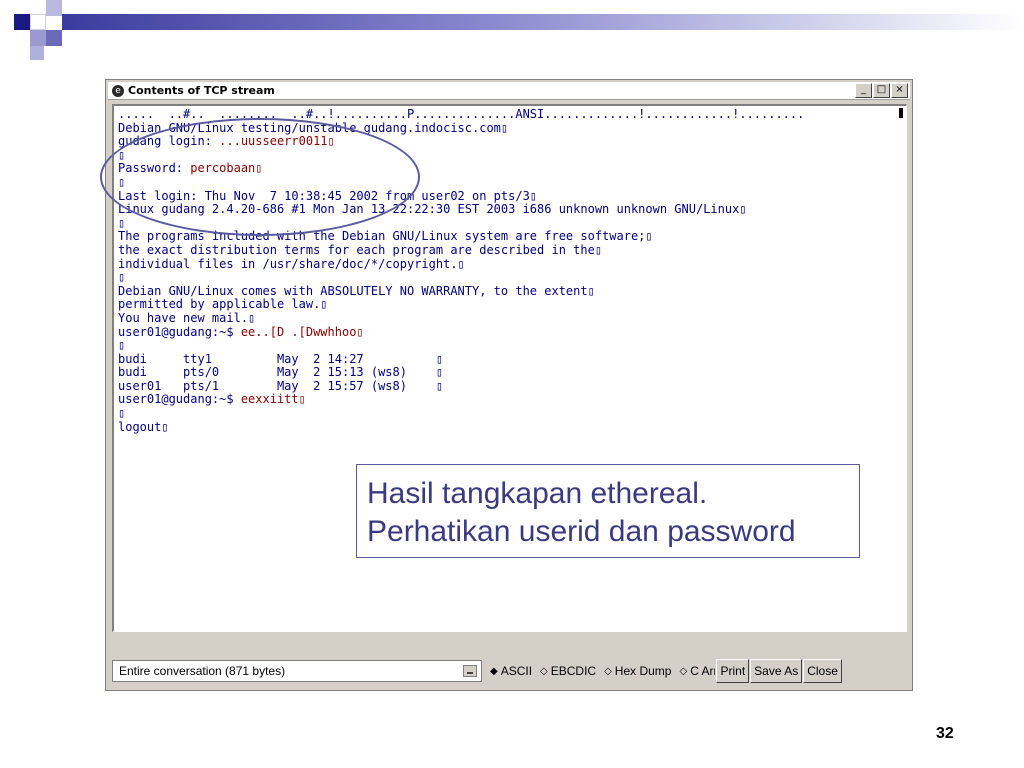 The height and width of the screenshot is (768, 1024). What do you see at coordinates (297, 671) in the screenshot?
I see `conversation-select: Entire conversation (871 bytes)` at bounding box center [297, 671].